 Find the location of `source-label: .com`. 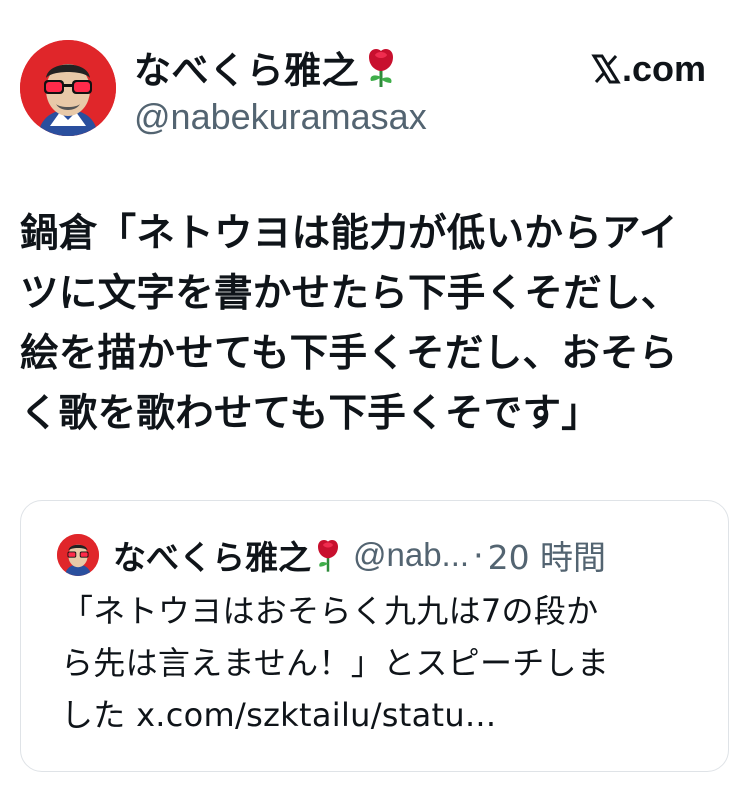

source-label: .com is located at coordinates (648, 69).